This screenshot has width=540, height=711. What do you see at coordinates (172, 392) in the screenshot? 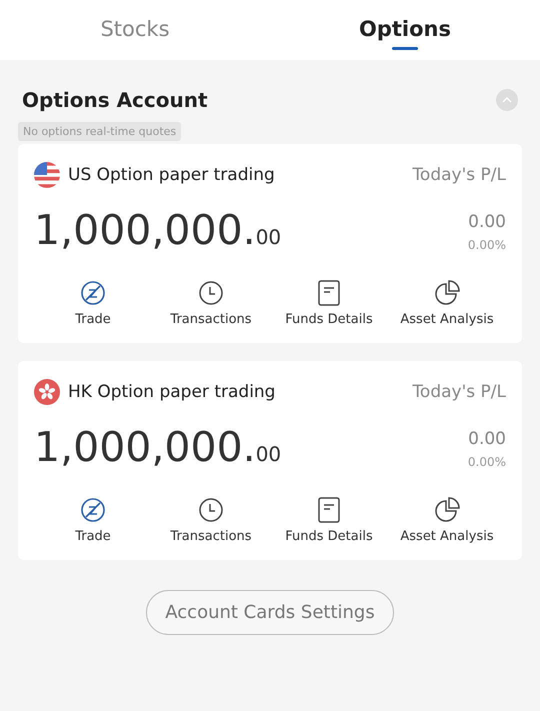
I see `account-name: HK Option paper trading` at bounding box center [172, 392].